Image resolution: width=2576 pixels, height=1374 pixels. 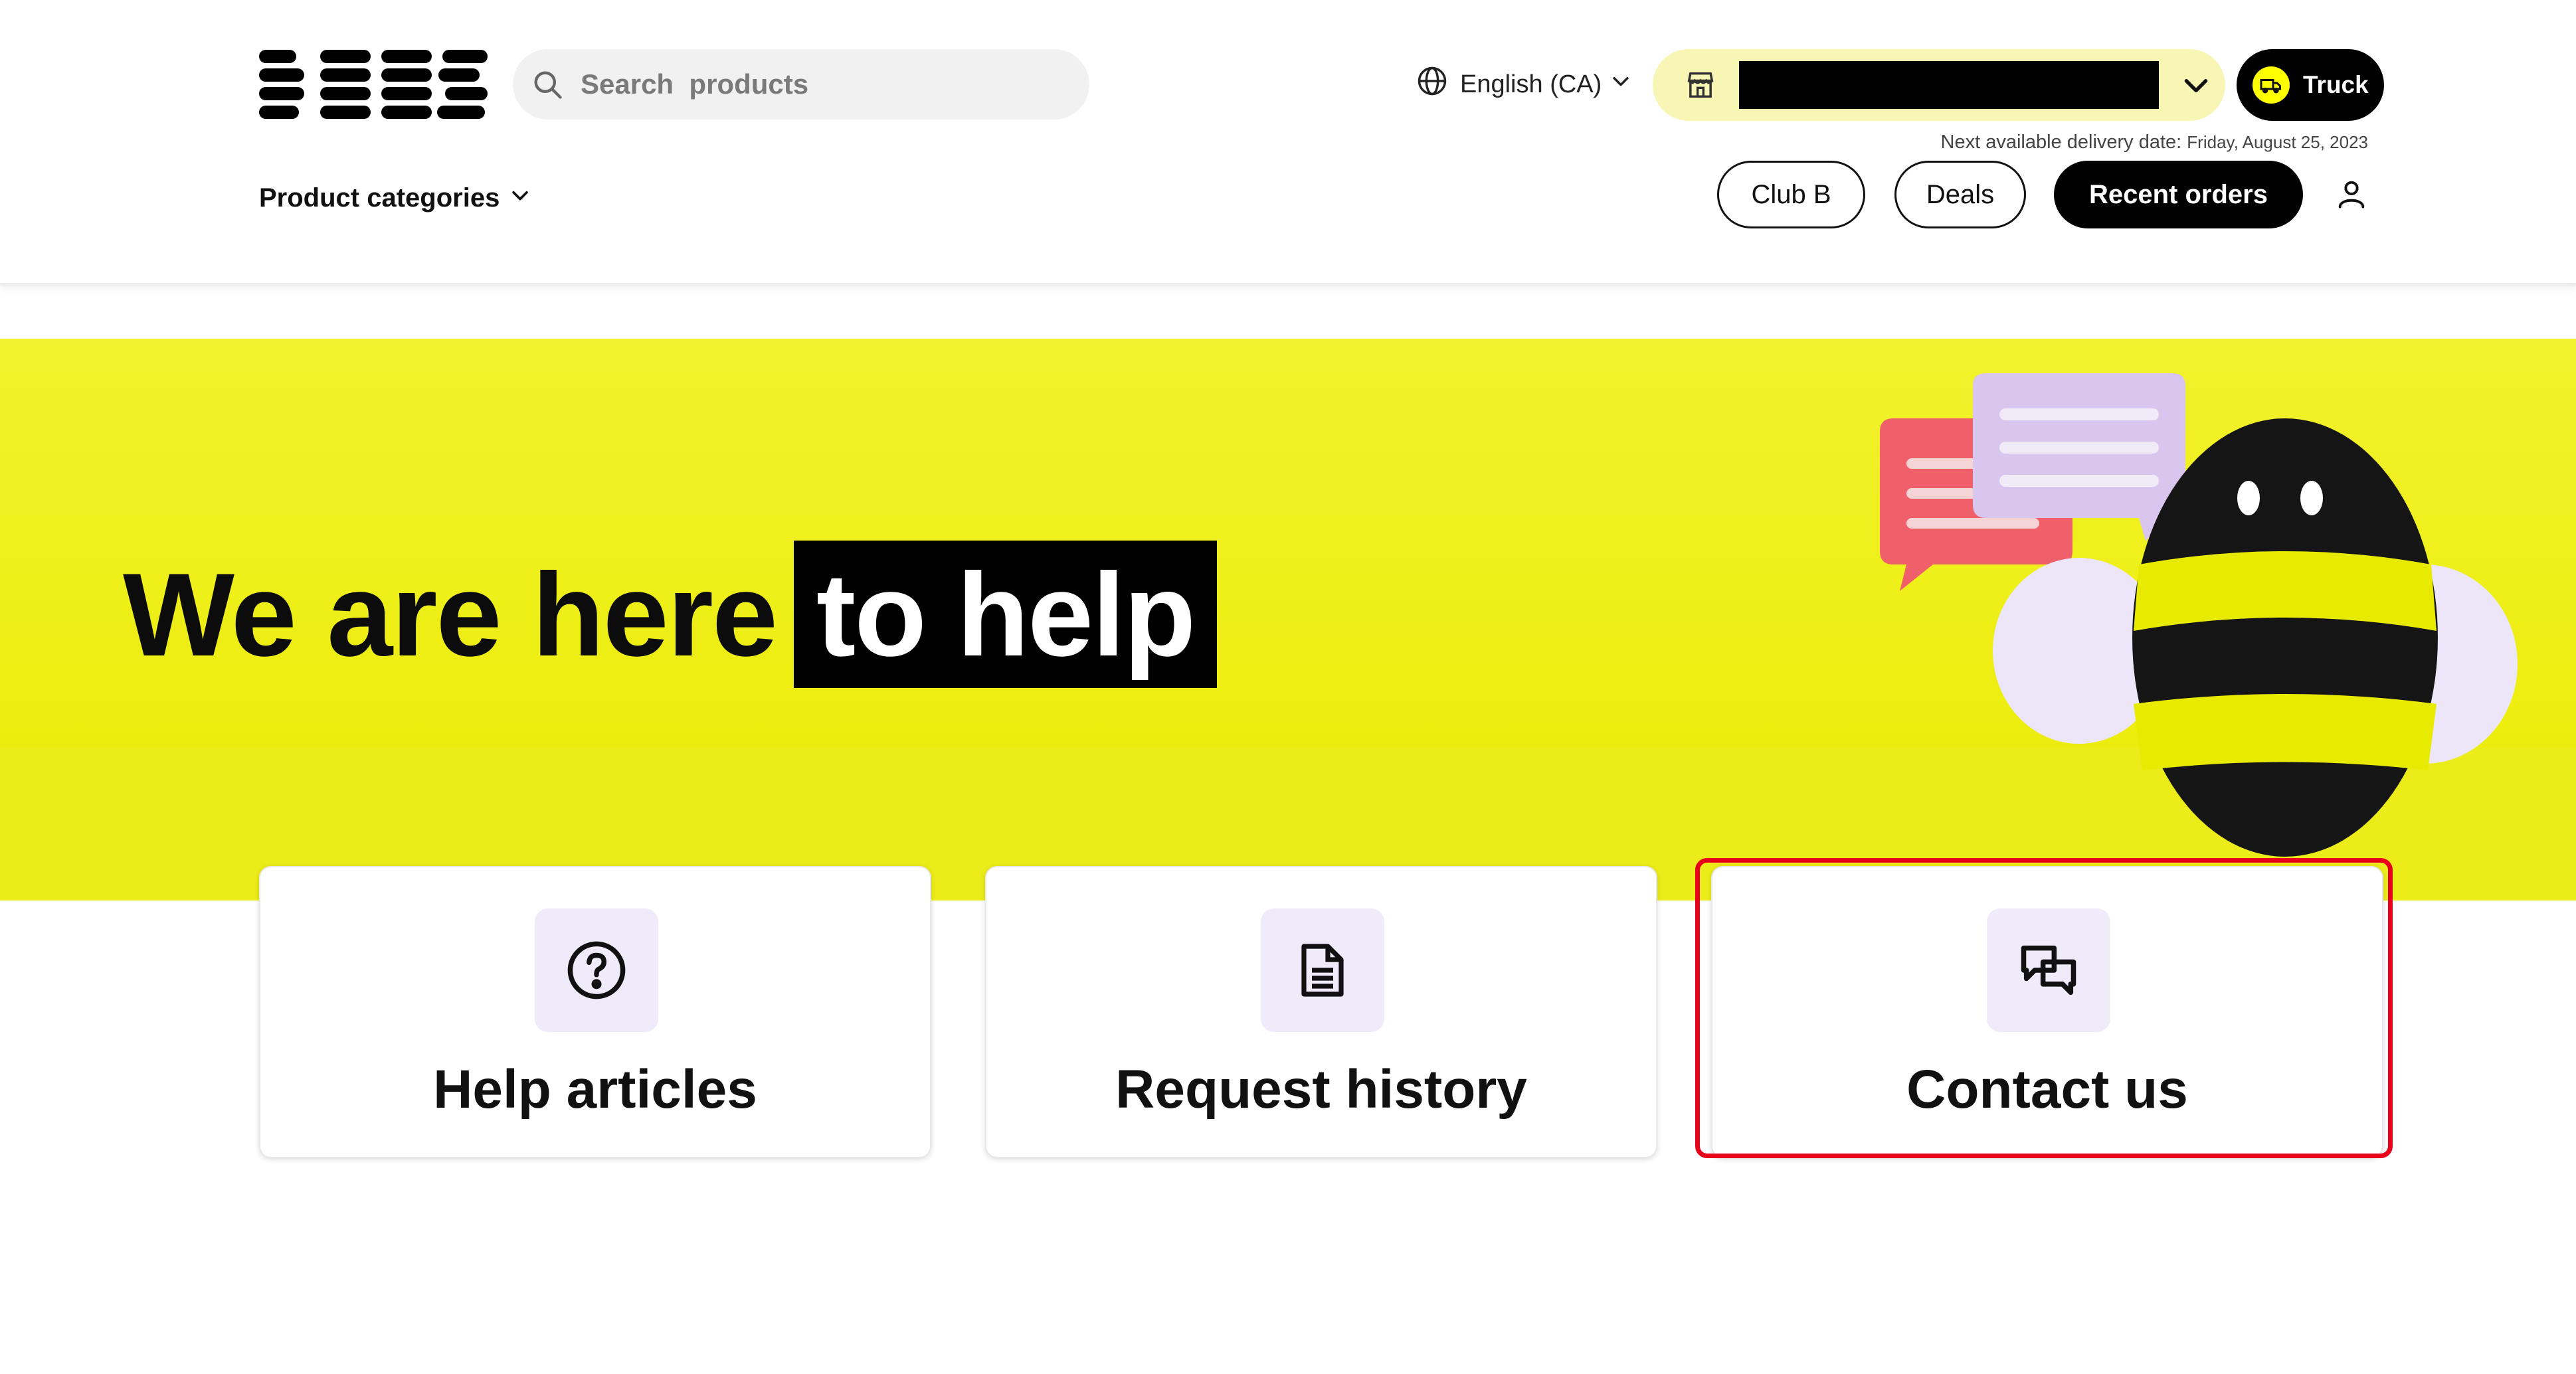 What do you see at coordinates (1322, 970) in the screenshot?
I see `document-icon` at bounding box center [1322, 970].